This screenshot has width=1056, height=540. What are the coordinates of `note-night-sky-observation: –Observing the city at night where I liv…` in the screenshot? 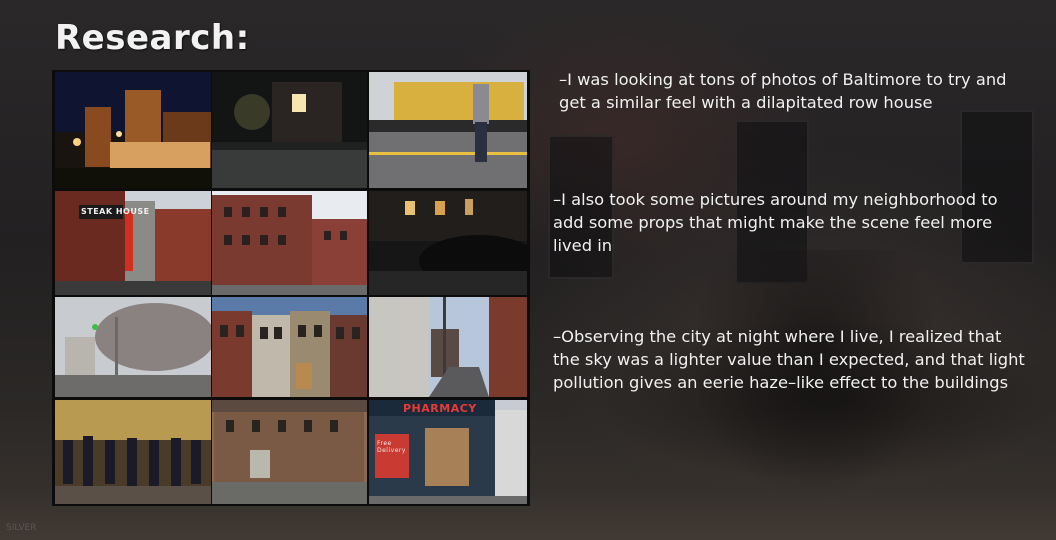 It's located at (789, 359).